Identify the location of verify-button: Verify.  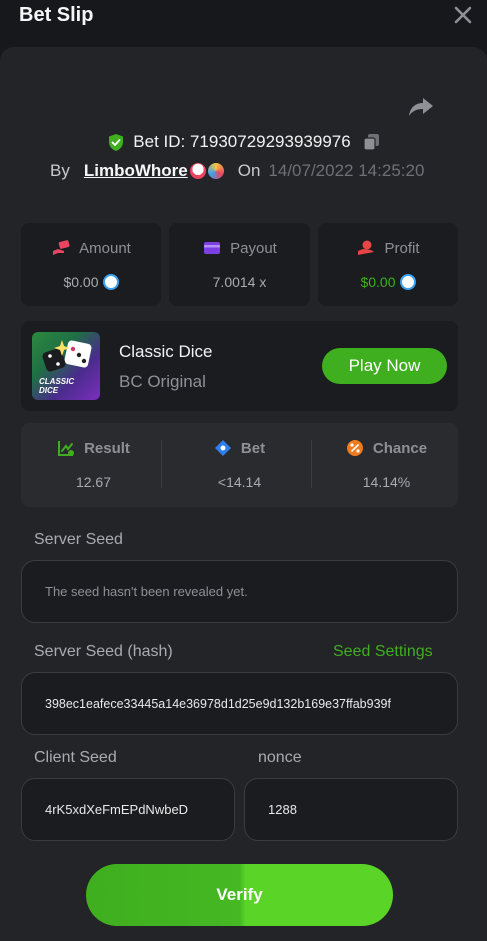
(239, 895).